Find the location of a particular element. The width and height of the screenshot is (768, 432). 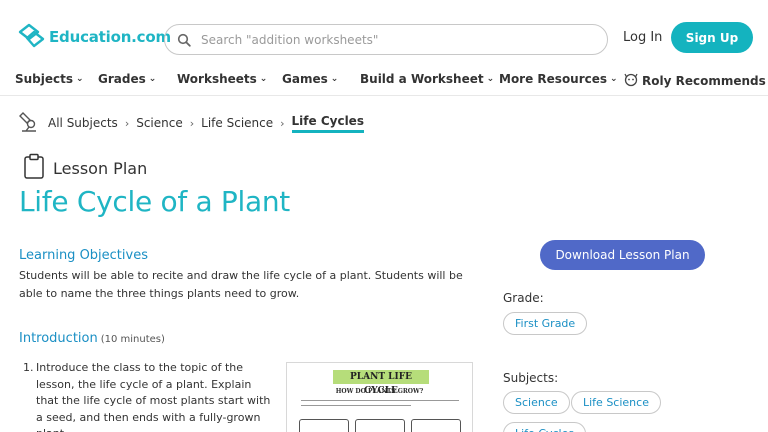

nav-item-roly-recommends: Roly Recommends⌄ is located at coordinates (695, 81).